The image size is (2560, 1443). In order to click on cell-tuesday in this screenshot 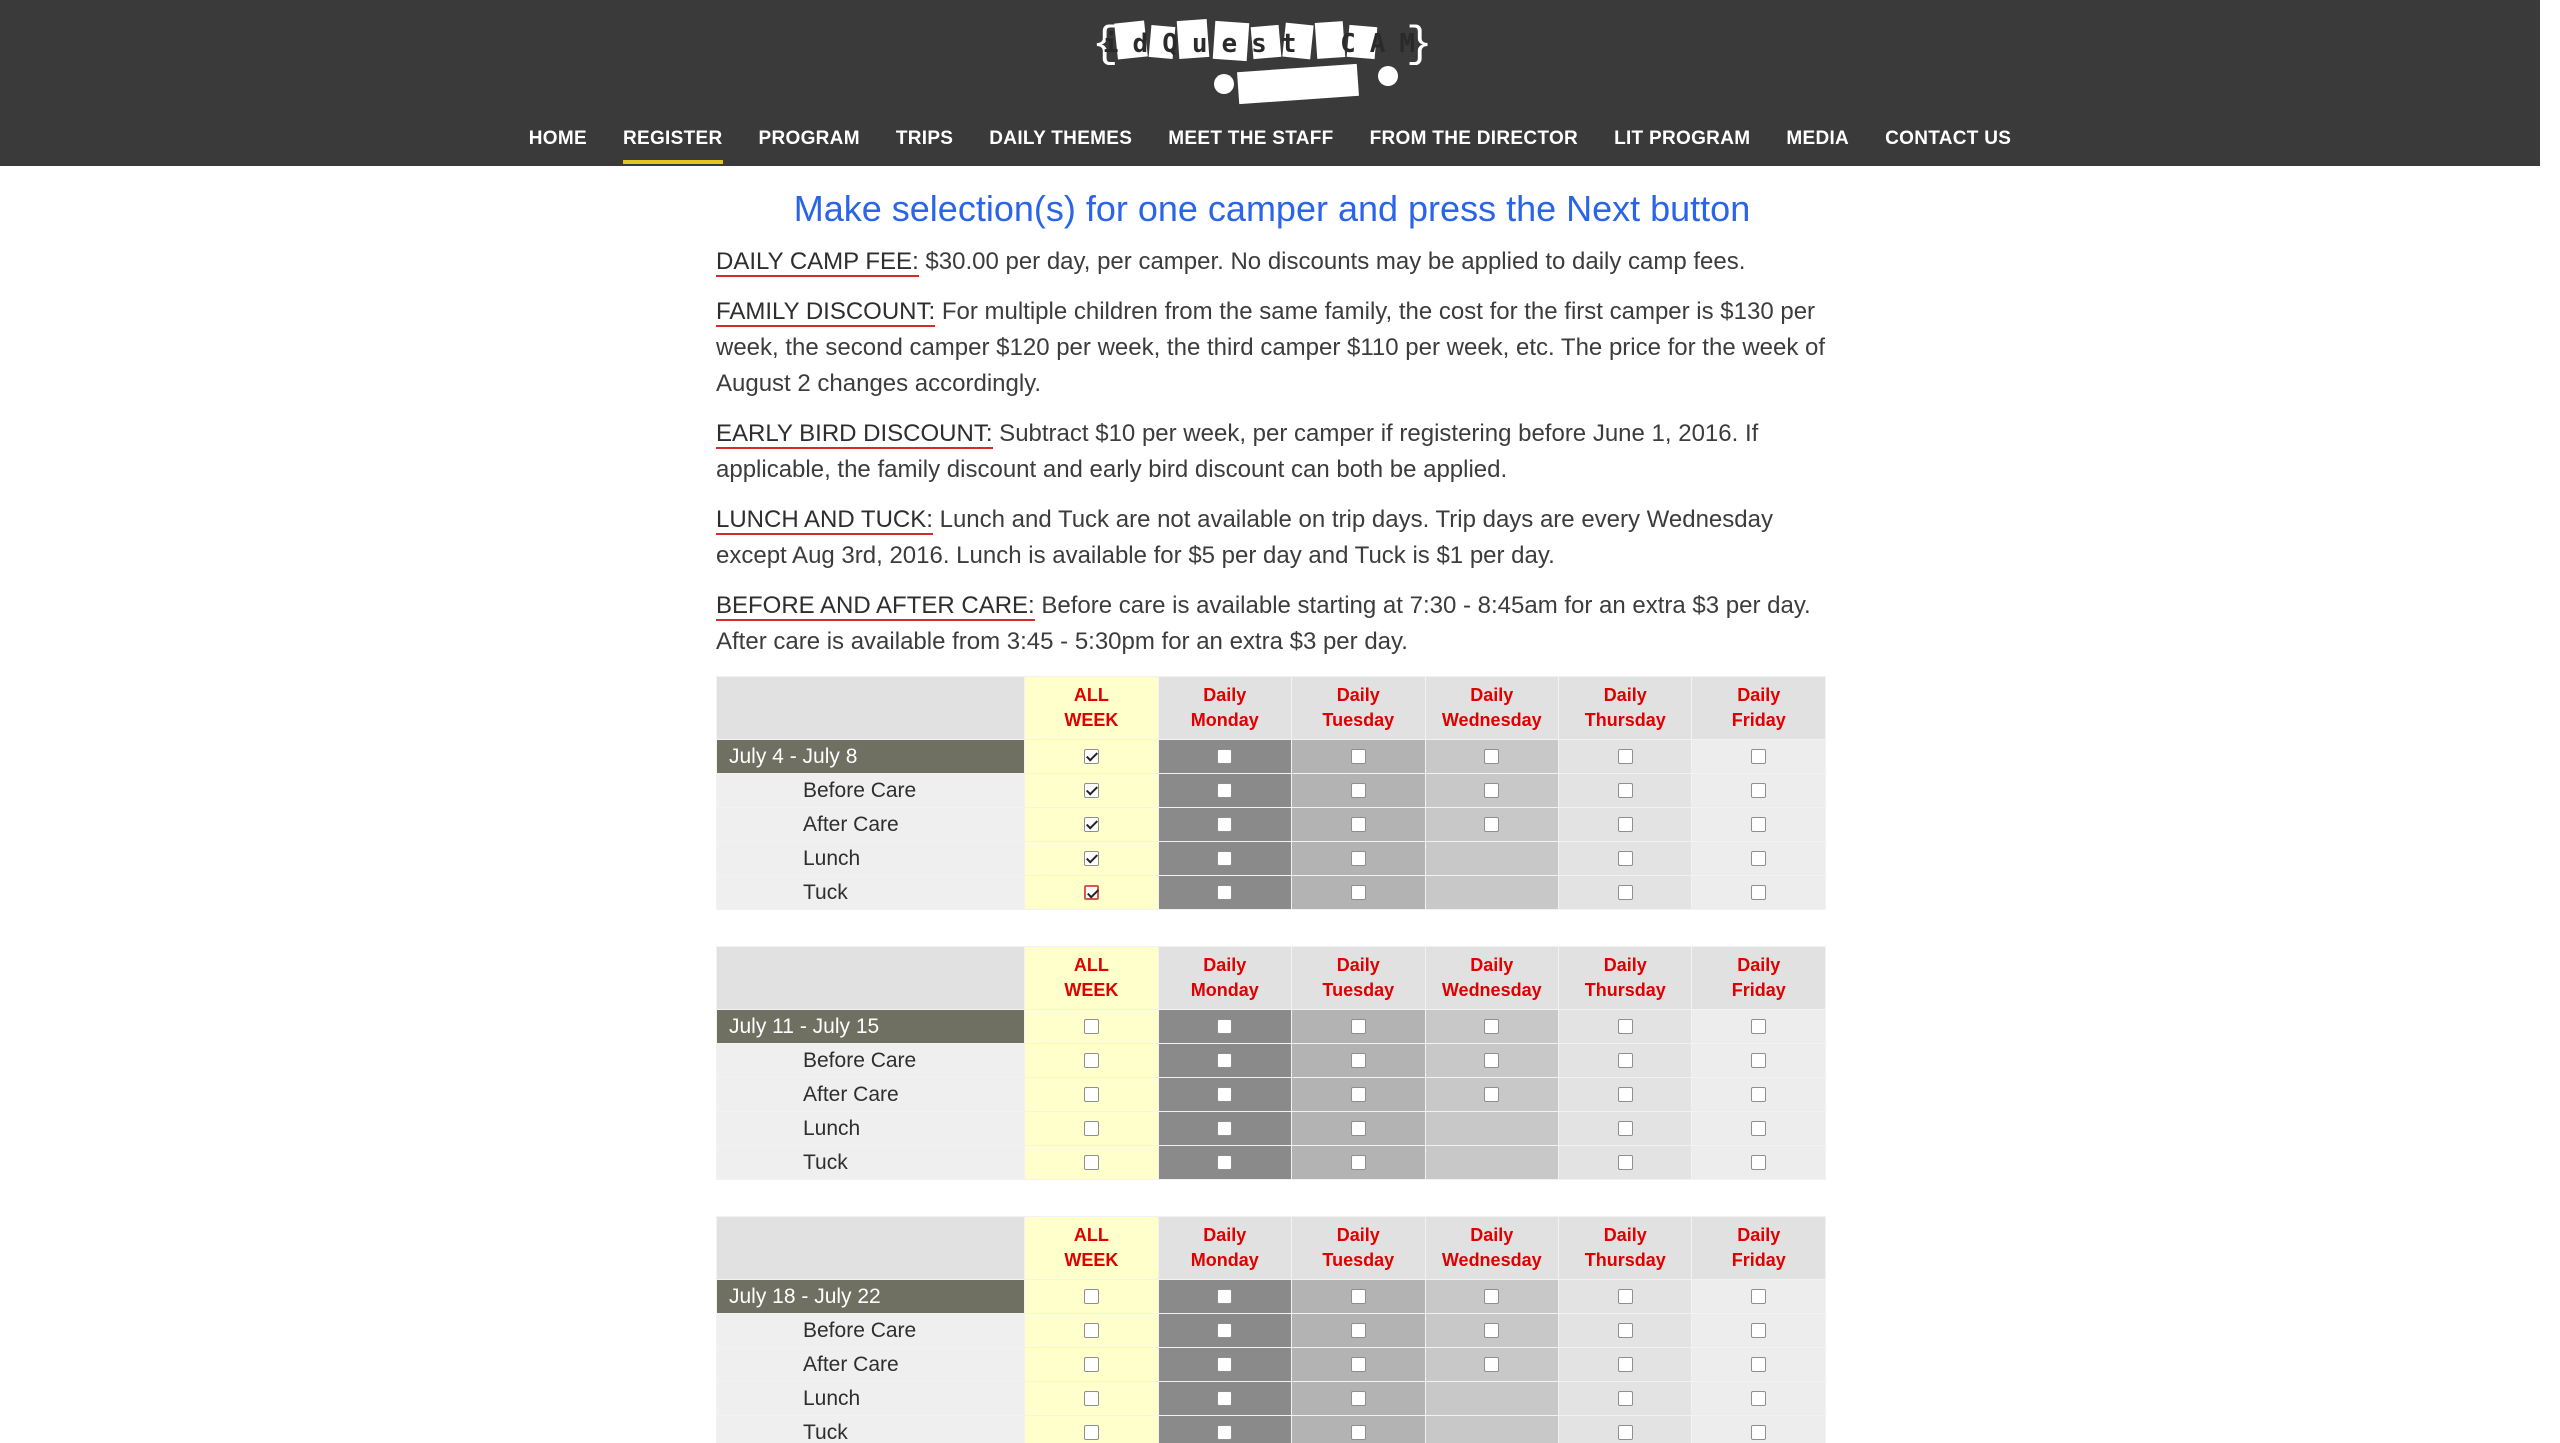, I will do `click(1358, 790)`.